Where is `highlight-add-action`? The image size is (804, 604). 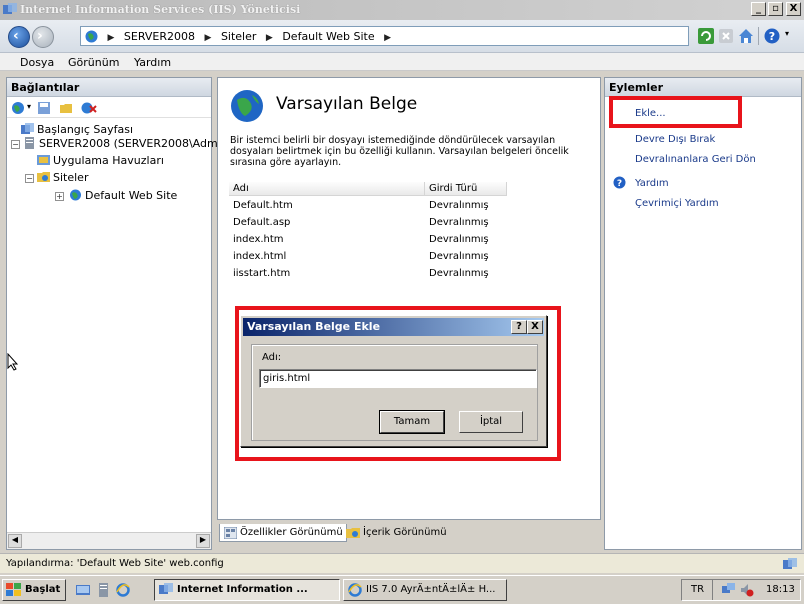
highlight-add-action is located at coordinates (675, 112).